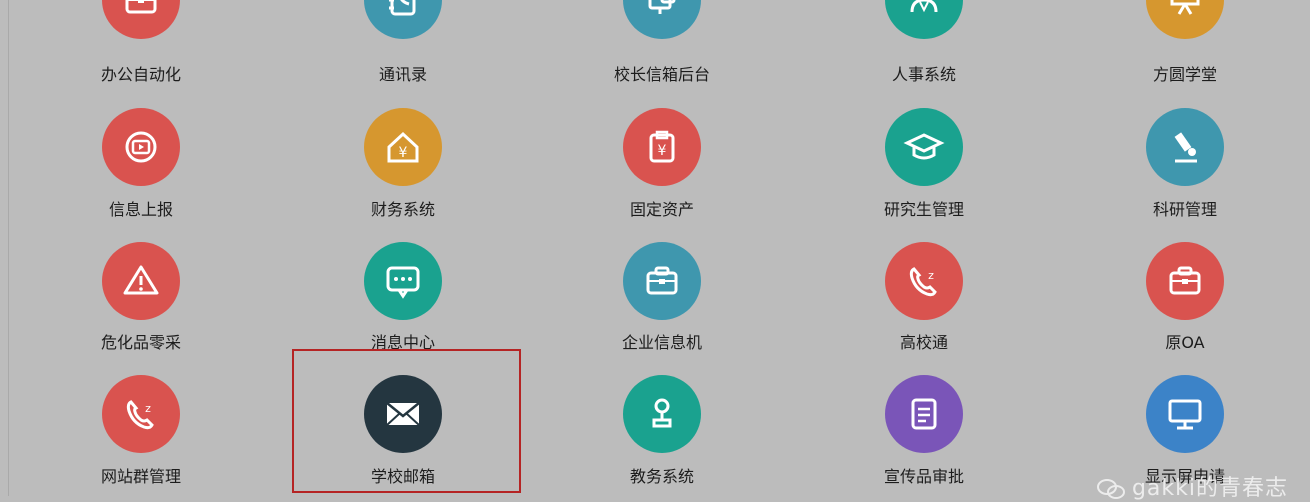 The height and width of the screenshot is (502, 1310). What do you see at coordinates (662, 475) in the screenshot?
I see `app-label: 教务系统` at bounding box center [662, 475].